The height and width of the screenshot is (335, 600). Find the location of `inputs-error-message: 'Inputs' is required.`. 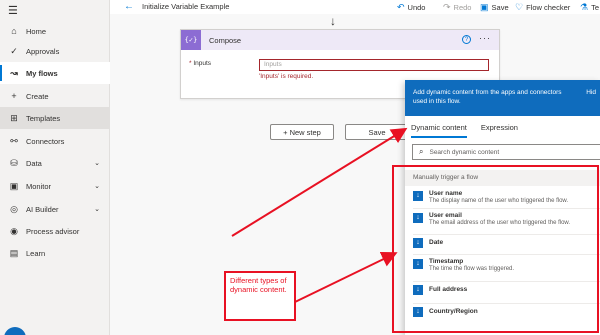

inputs-error-message: 'Inputs' is required. is located at coordinates (286, 76).